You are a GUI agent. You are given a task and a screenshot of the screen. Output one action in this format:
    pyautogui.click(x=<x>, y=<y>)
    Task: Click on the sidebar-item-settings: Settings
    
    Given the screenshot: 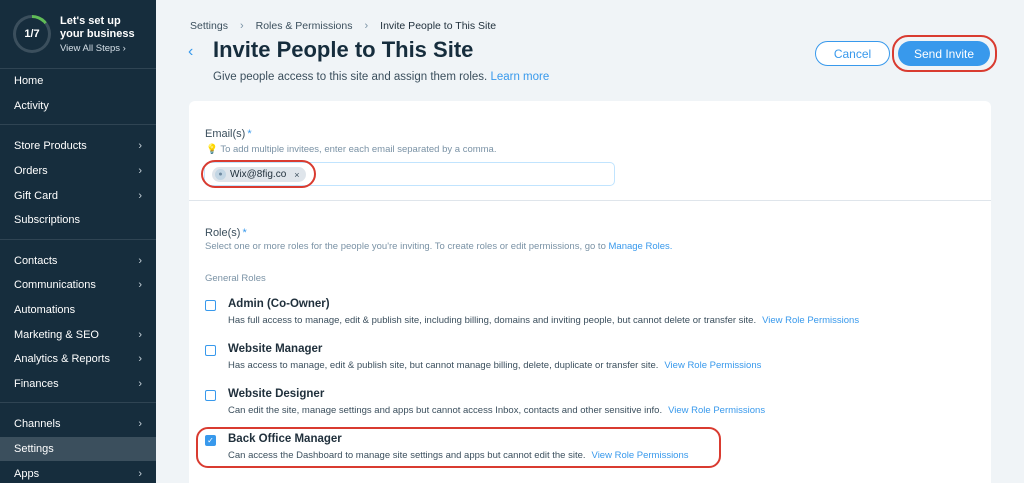 What is the action you would take?
    pyautogui.click(x=78, y=449)
    